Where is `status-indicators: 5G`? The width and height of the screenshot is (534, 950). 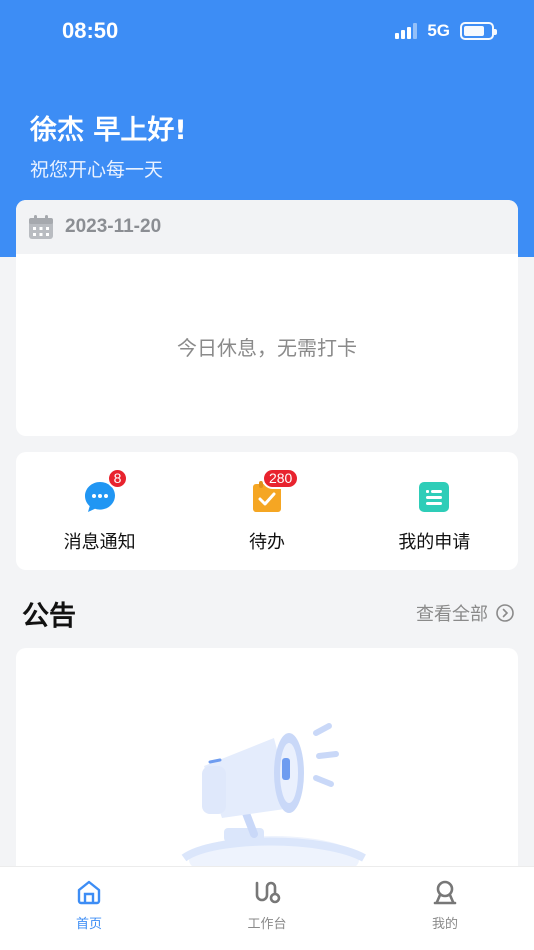 status-indicators: 5G is located at coordinates (446, 31).